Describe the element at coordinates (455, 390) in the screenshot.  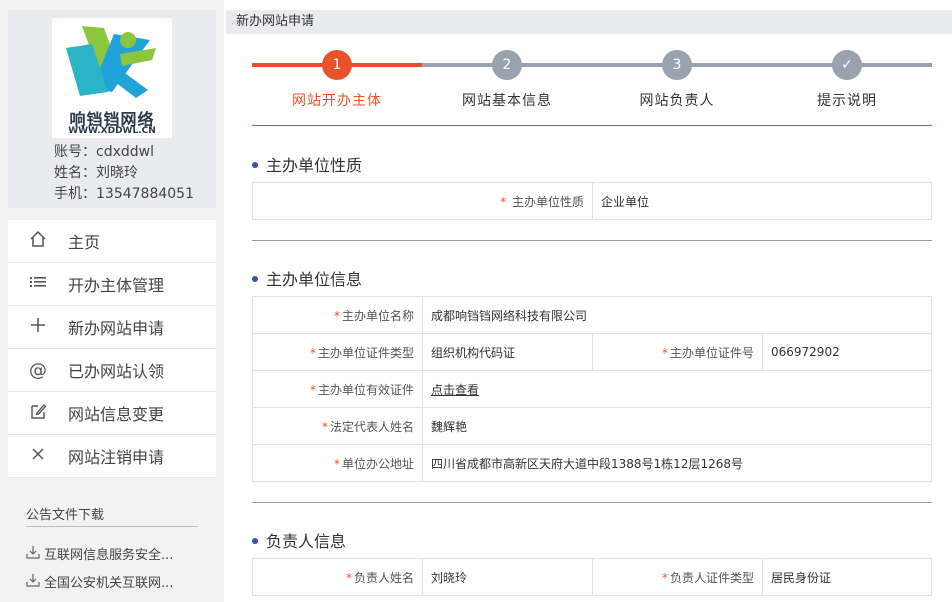
I see `view-cert-link: 点击查看` at that location.